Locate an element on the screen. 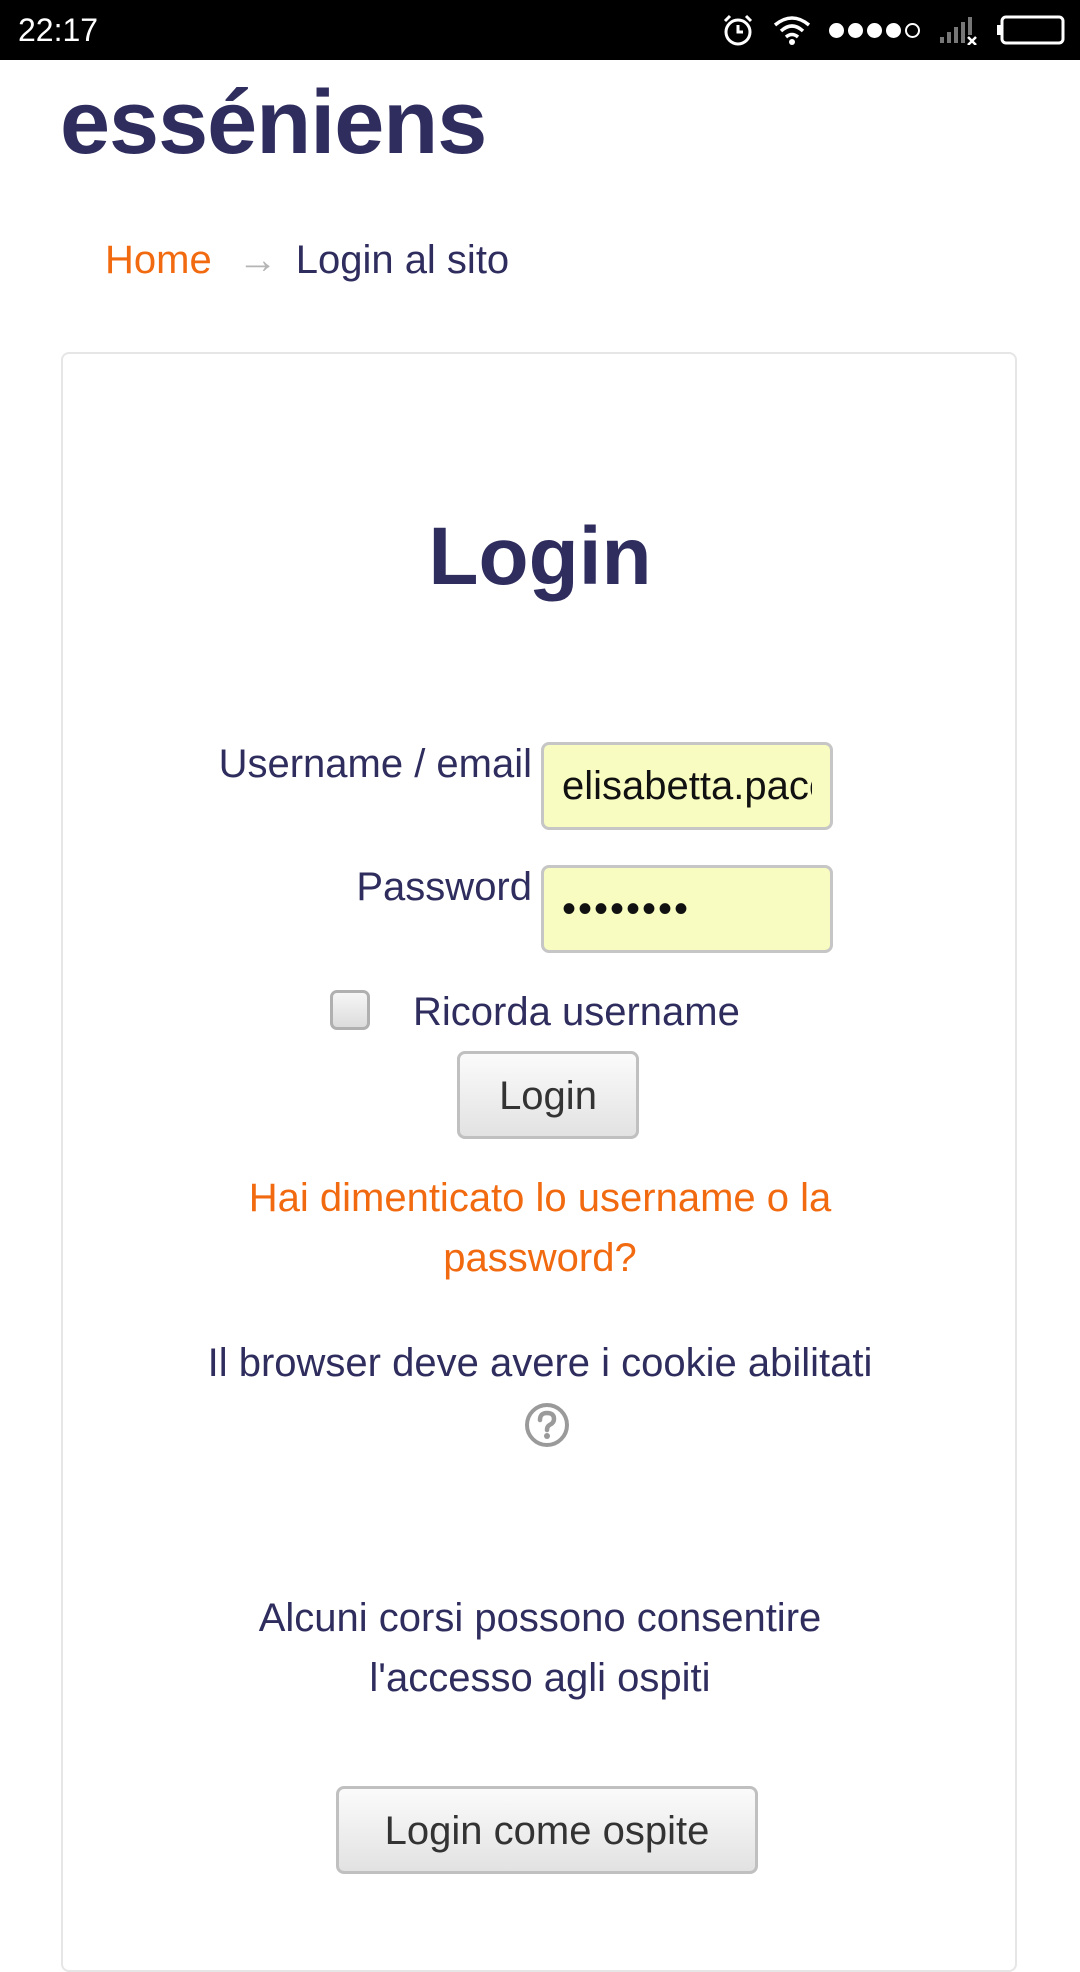 The height and width of the screenshot is (1972, 1080). status-time: 22:17 is located at coordinates (58, 30).